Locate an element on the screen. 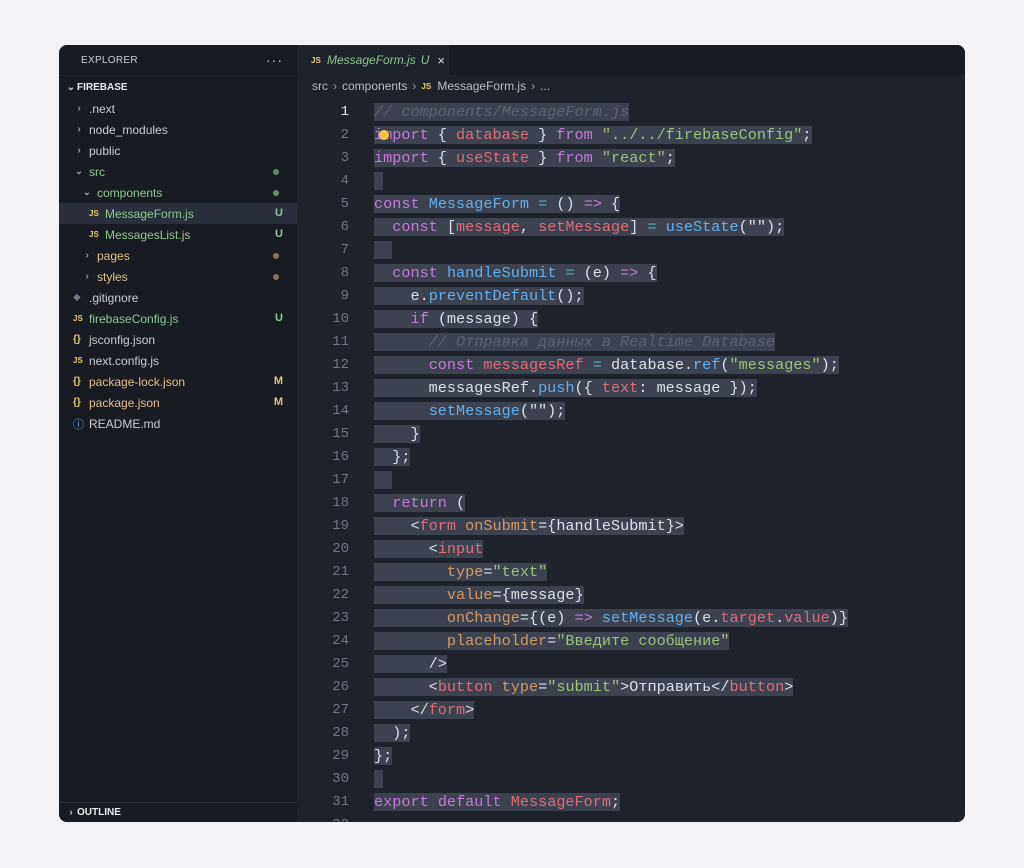 The image size is (1024, 868). lightbulb-icon is located at coordinates (384, 135).